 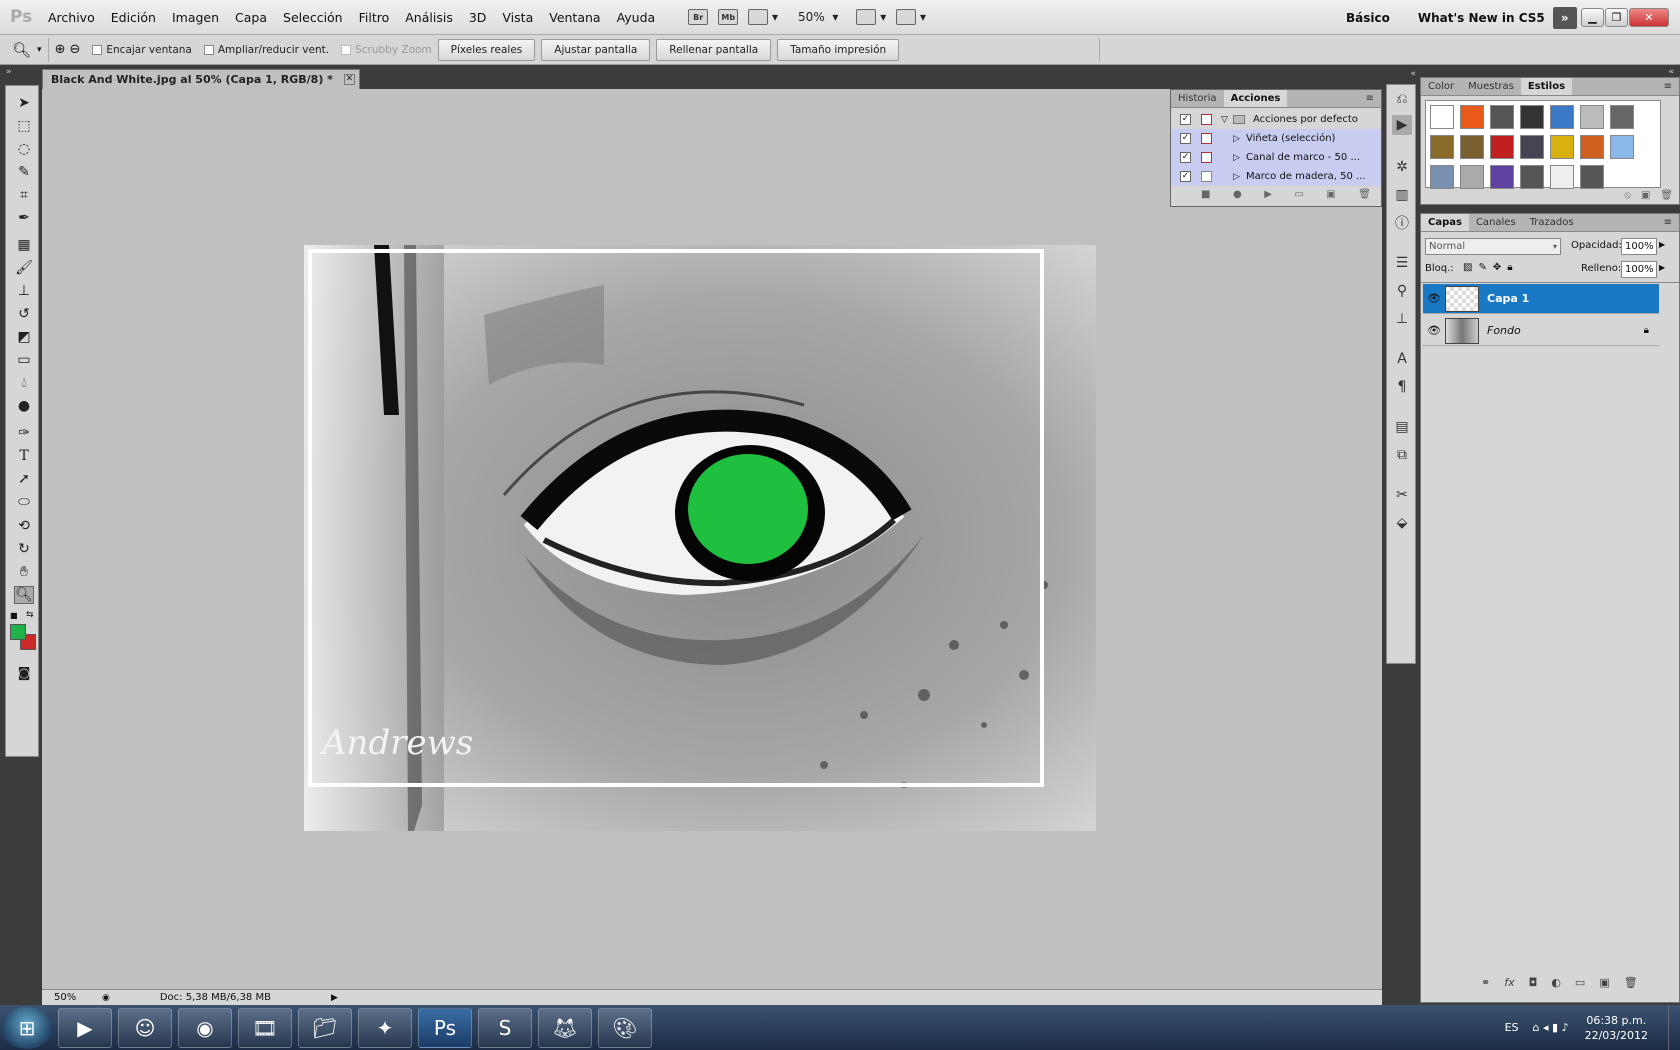 What do you see at coordinates (1276, 119) in the screenshot?
I see `action-set-row: ✓ ▽ Acciones por defecto` at bounding box center [1276, 119].